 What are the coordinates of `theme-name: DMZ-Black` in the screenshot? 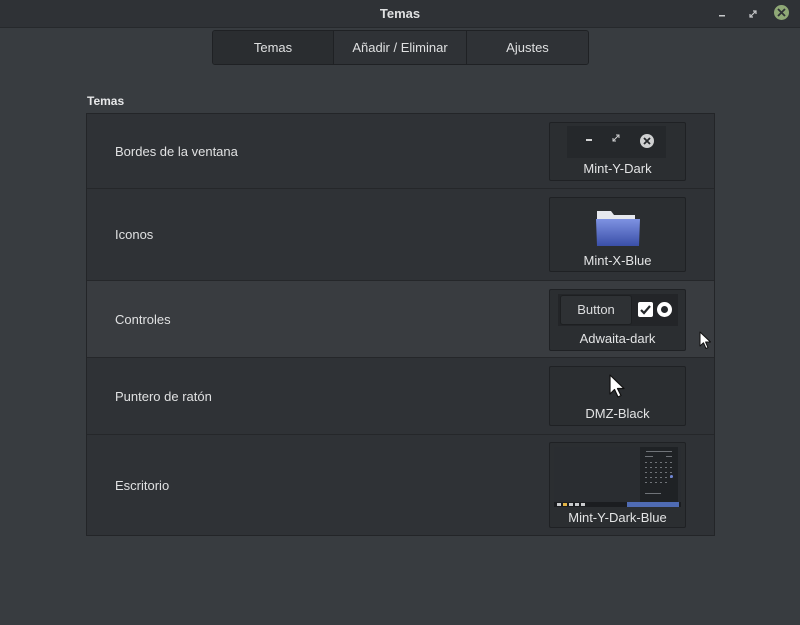 It's located at (617, 413).